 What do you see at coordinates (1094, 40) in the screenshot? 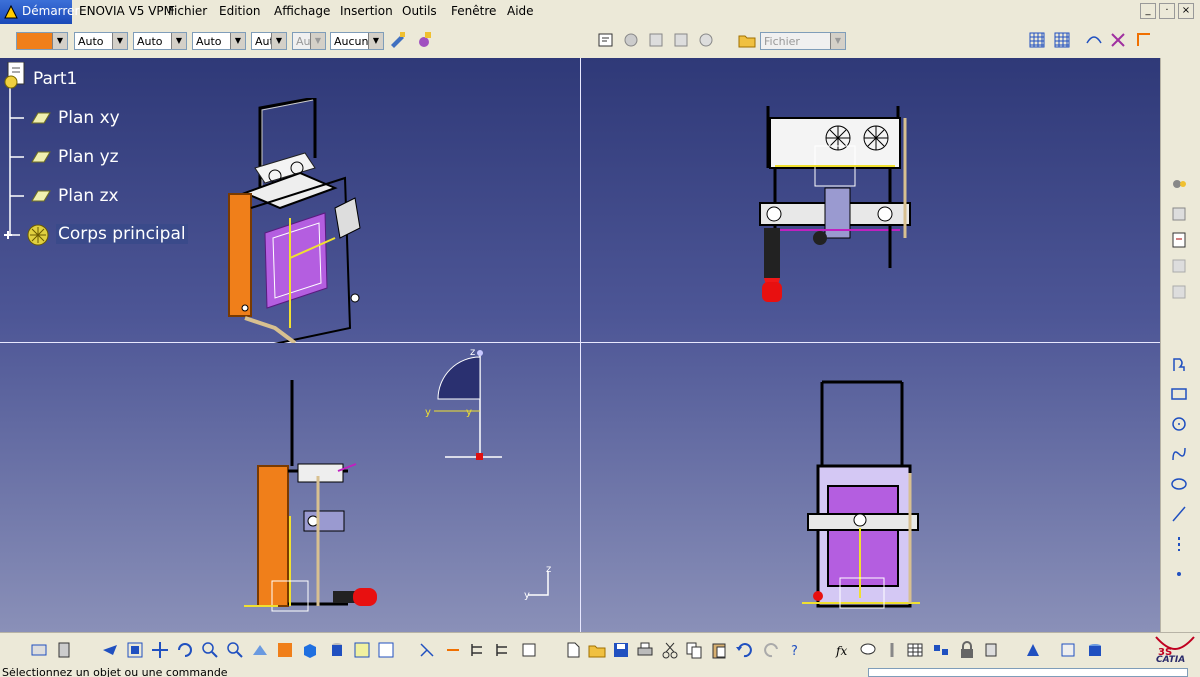
I see `construction-mode-icon` at bounding box center [1094, 40].